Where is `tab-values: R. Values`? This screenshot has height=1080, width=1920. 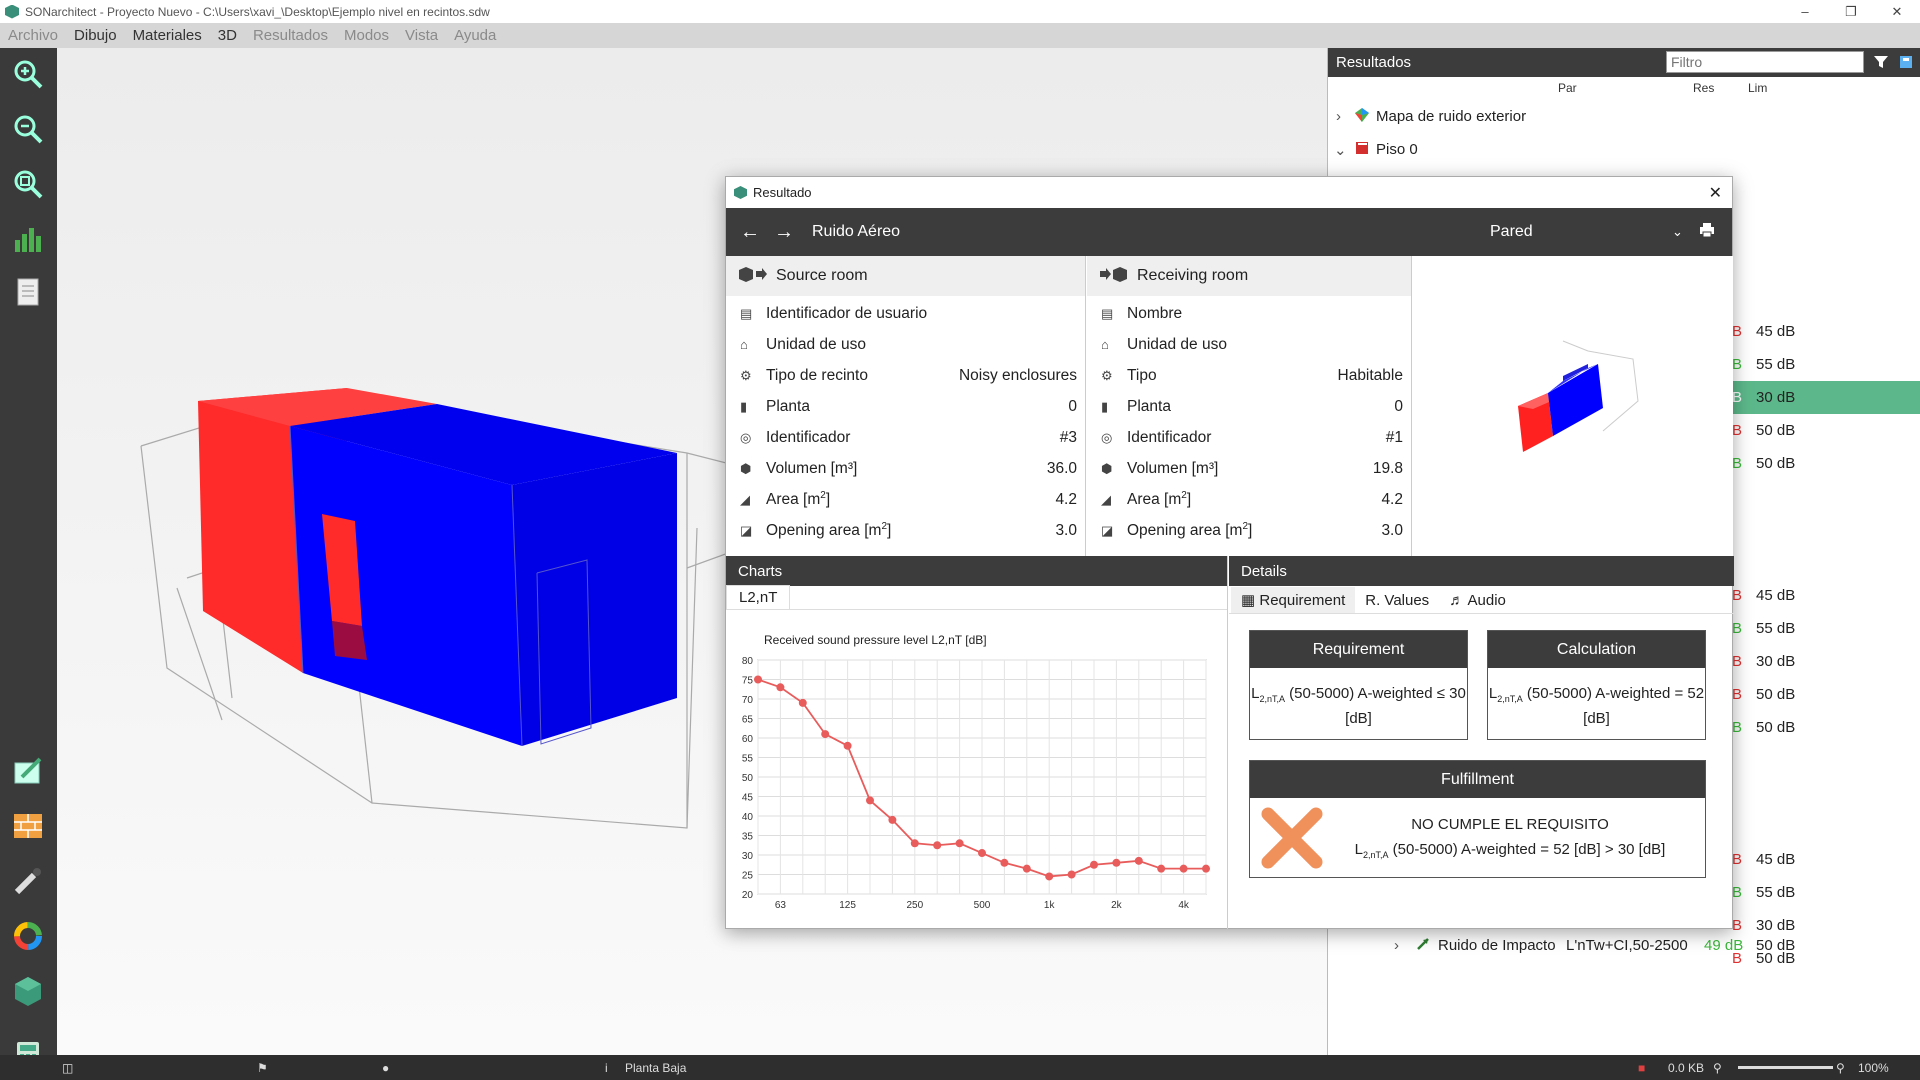 tab-values: R. Values is located at coordinates (1397, 600).